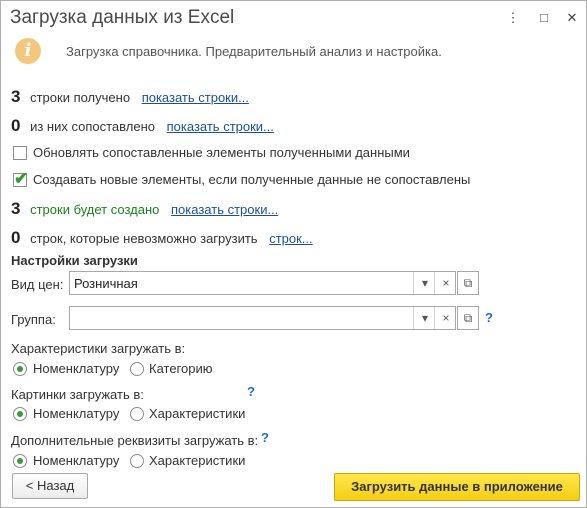  I want to click on pictures-label: Картинки загружать в:, so click(77, 394).